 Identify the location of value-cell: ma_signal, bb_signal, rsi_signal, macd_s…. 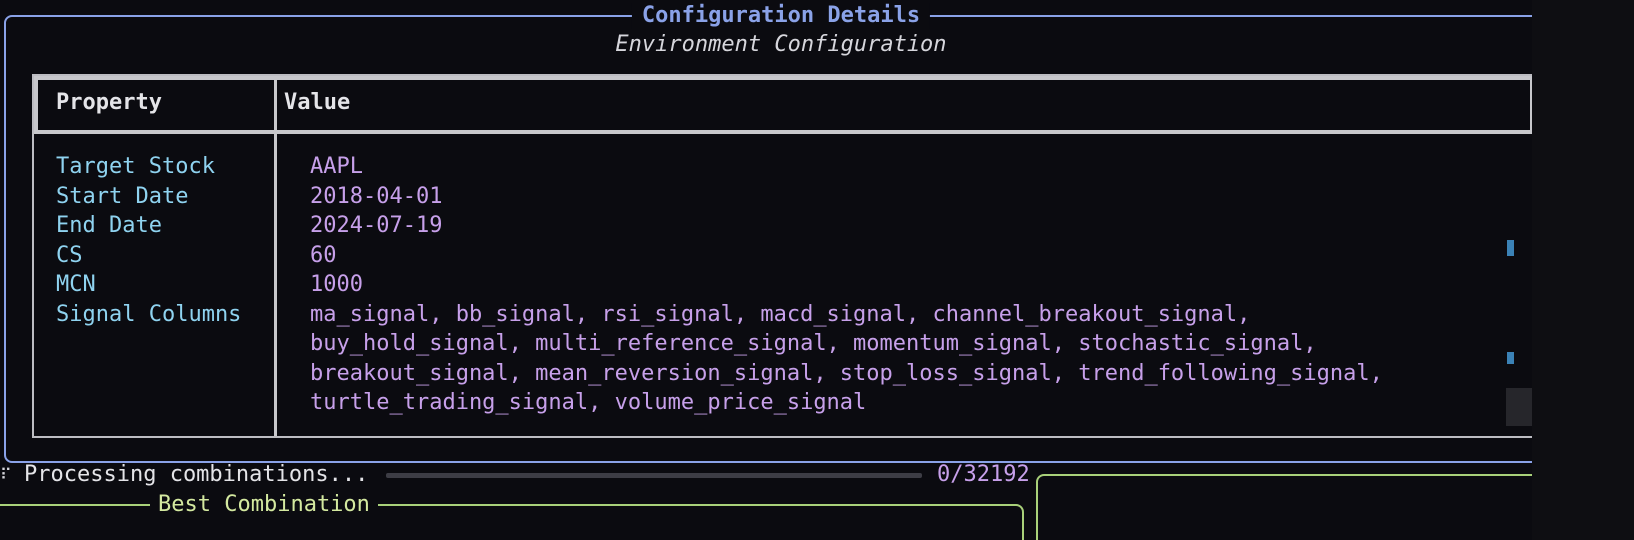
(846, 358).